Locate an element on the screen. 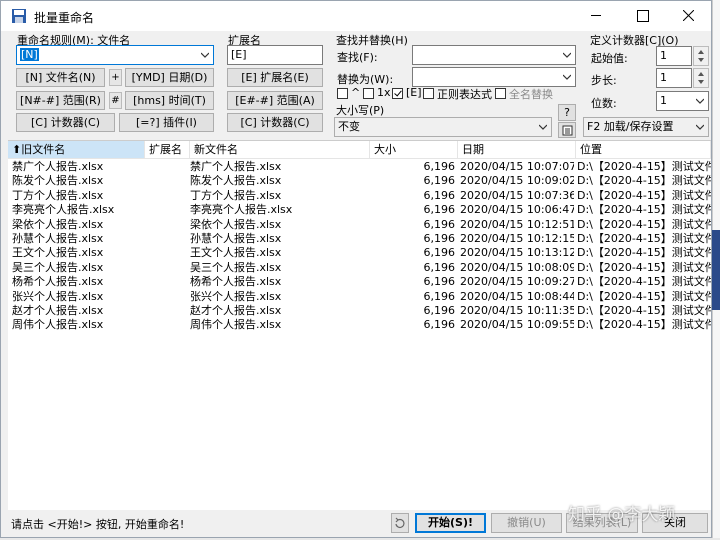  replace-label: 替换为(W): is located at coordinates (365, 79).